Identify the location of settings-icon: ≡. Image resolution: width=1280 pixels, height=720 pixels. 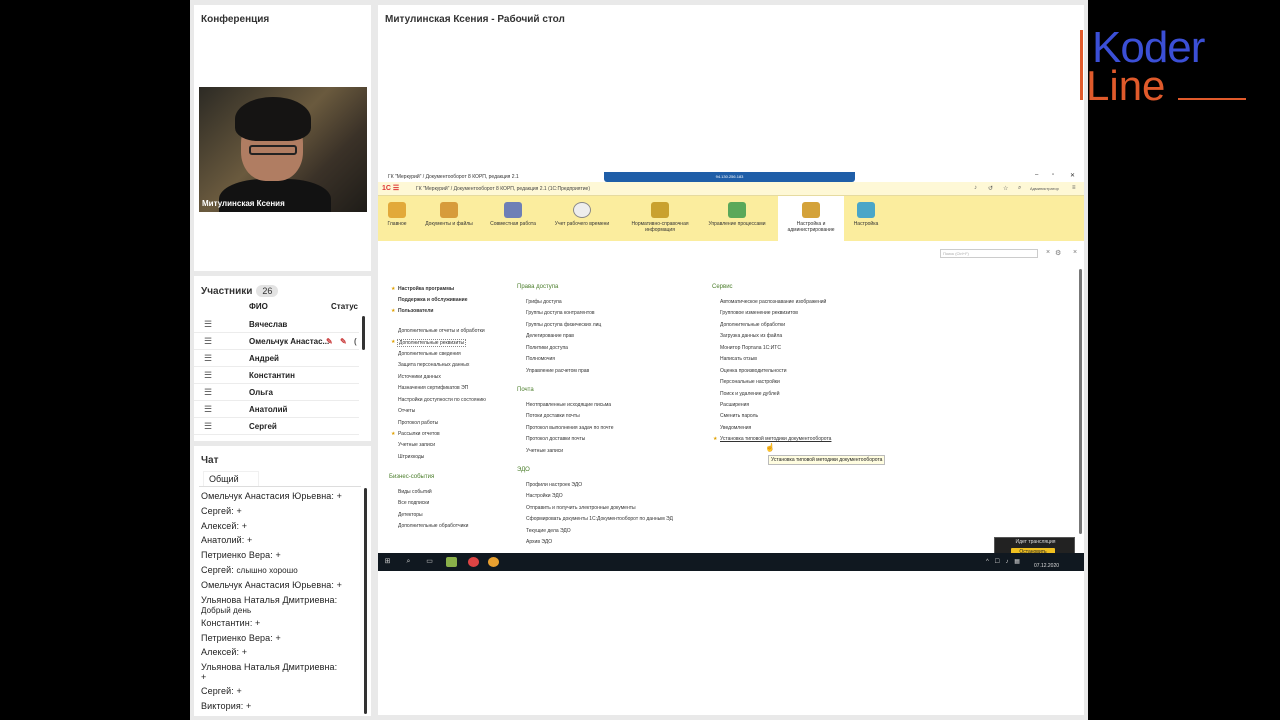
(1074, 188).